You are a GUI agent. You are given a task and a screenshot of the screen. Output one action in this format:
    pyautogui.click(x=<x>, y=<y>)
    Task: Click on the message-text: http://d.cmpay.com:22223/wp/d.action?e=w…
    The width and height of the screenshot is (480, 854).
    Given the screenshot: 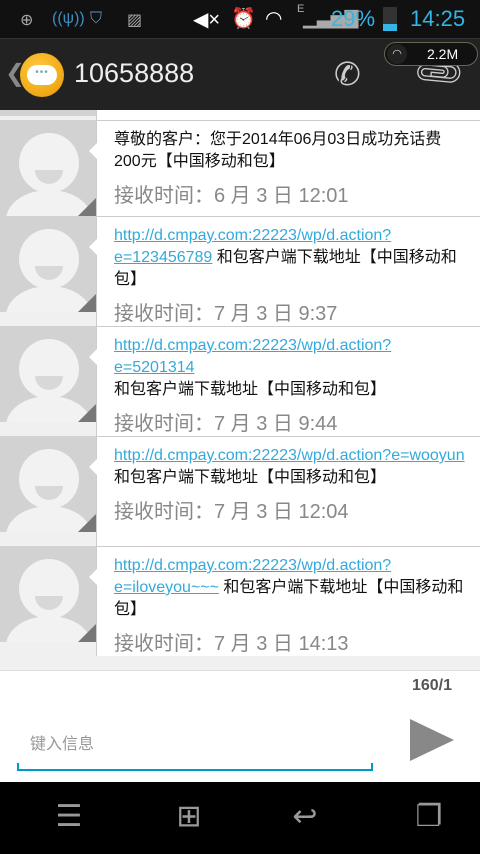 What is the action you would take?
    pyautogui.click(x=290, y=467)
    